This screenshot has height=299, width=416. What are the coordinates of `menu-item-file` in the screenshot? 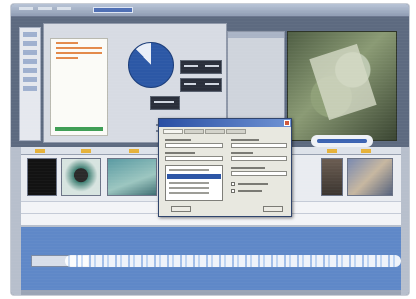 It's located at (26, 8).